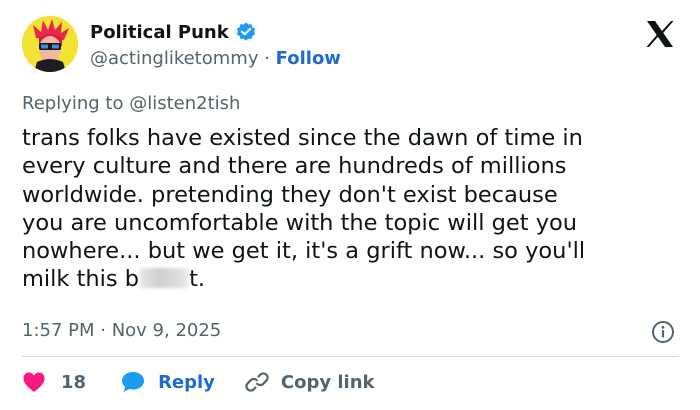 This screenshot has width=700, height=410. I want to click on tweet-text-end: t., so click(197, 279).